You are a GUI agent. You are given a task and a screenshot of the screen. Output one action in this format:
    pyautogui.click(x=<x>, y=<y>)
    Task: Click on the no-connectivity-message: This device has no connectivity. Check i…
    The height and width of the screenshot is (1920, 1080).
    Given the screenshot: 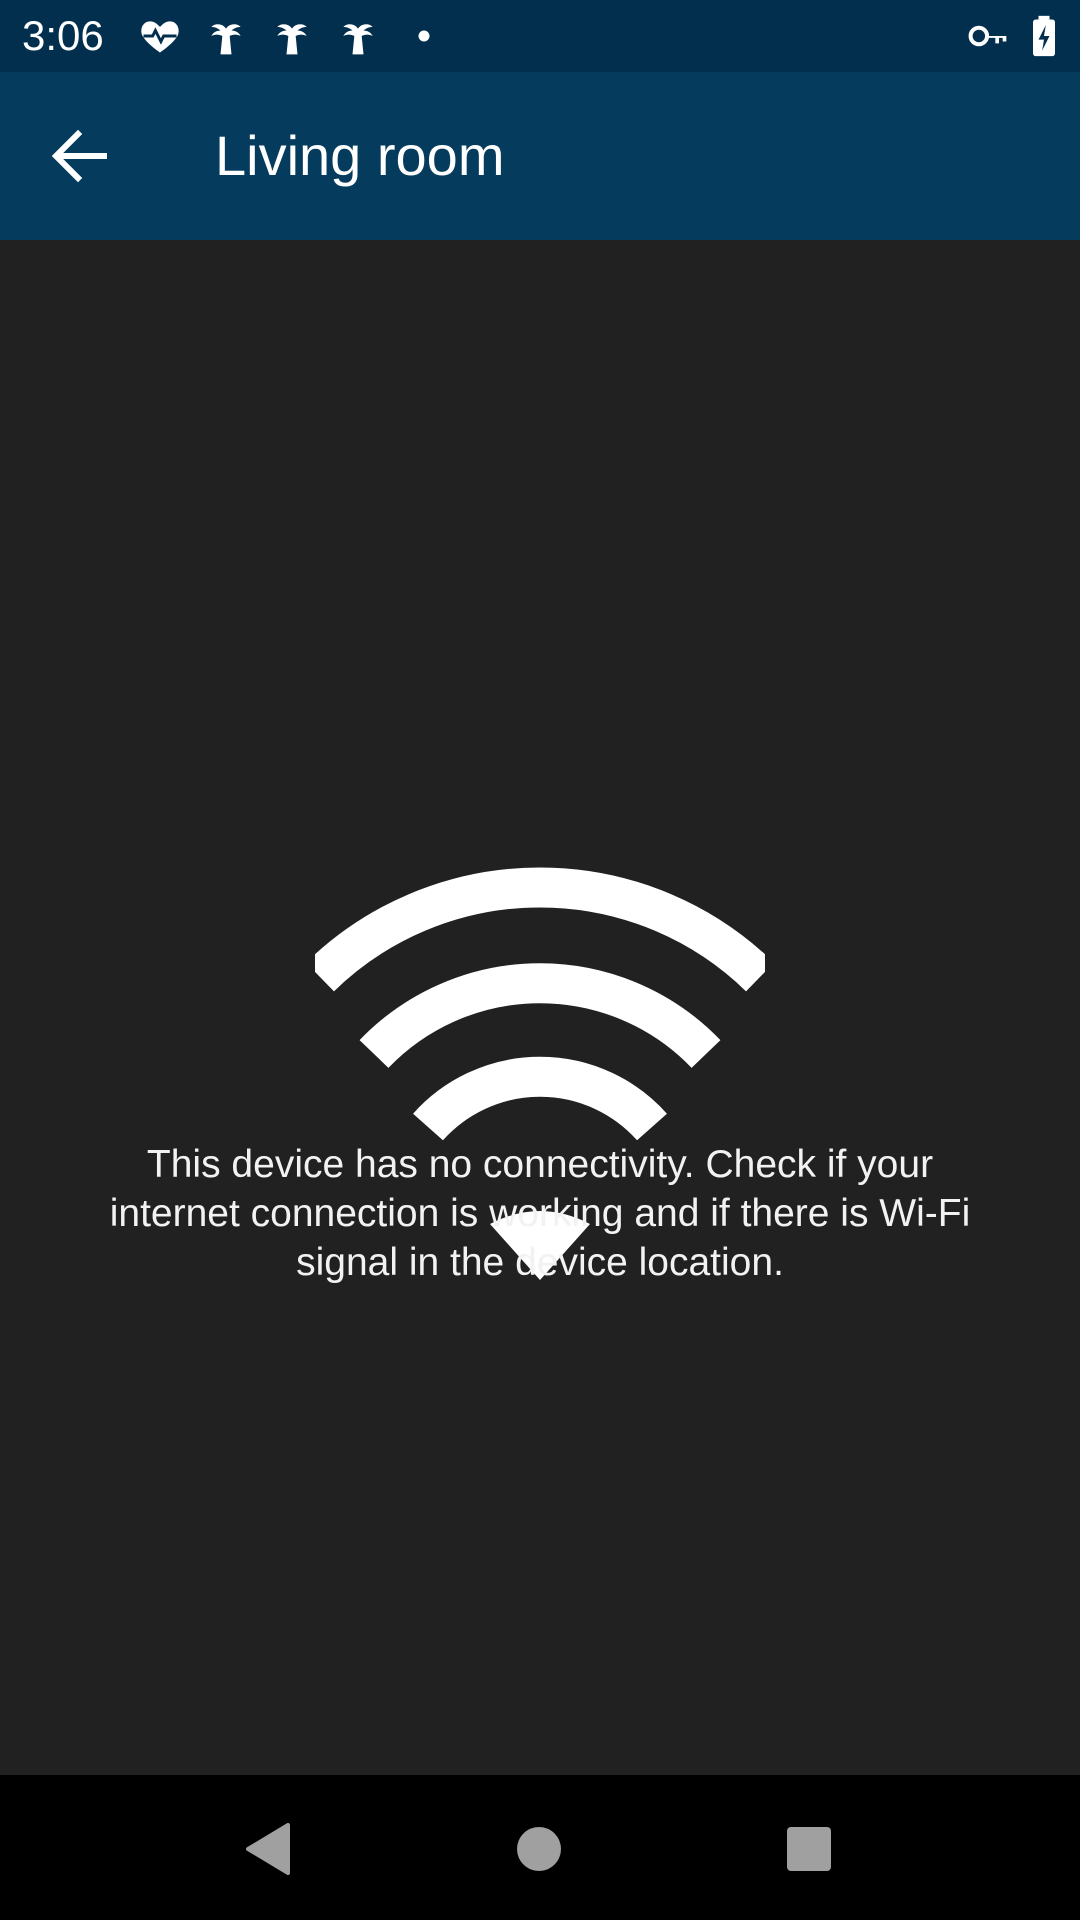 What is the action you would take?
    pyautogui.click(x=540, y=1213)
    